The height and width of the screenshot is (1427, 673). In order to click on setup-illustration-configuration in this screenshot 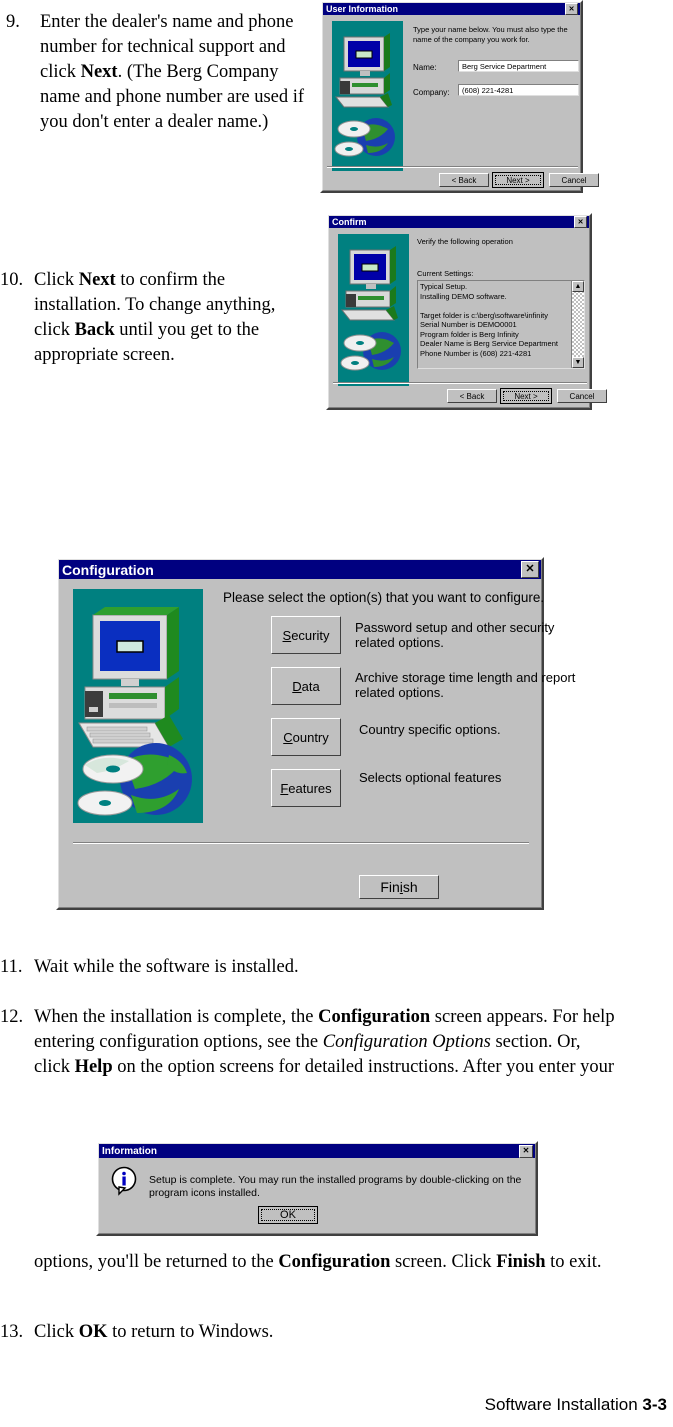, I will do `click(138, 706)`.